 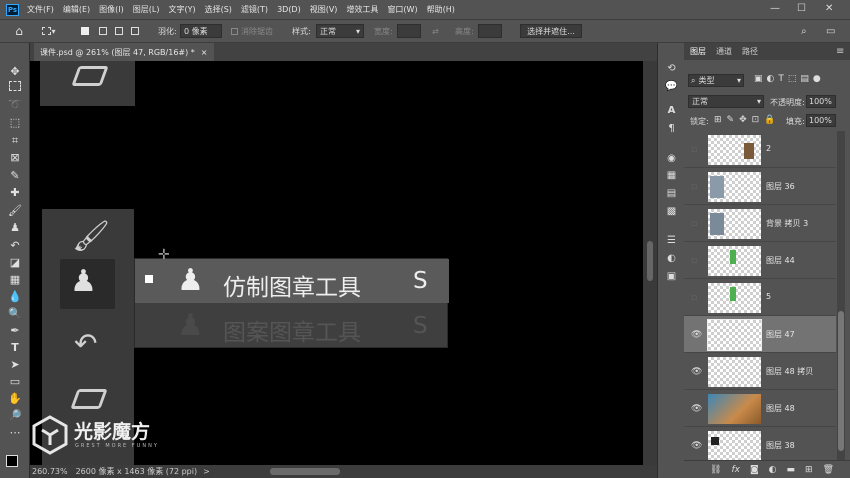 I want to click on menu-view: 视图(V), so click(x=324, y=9).